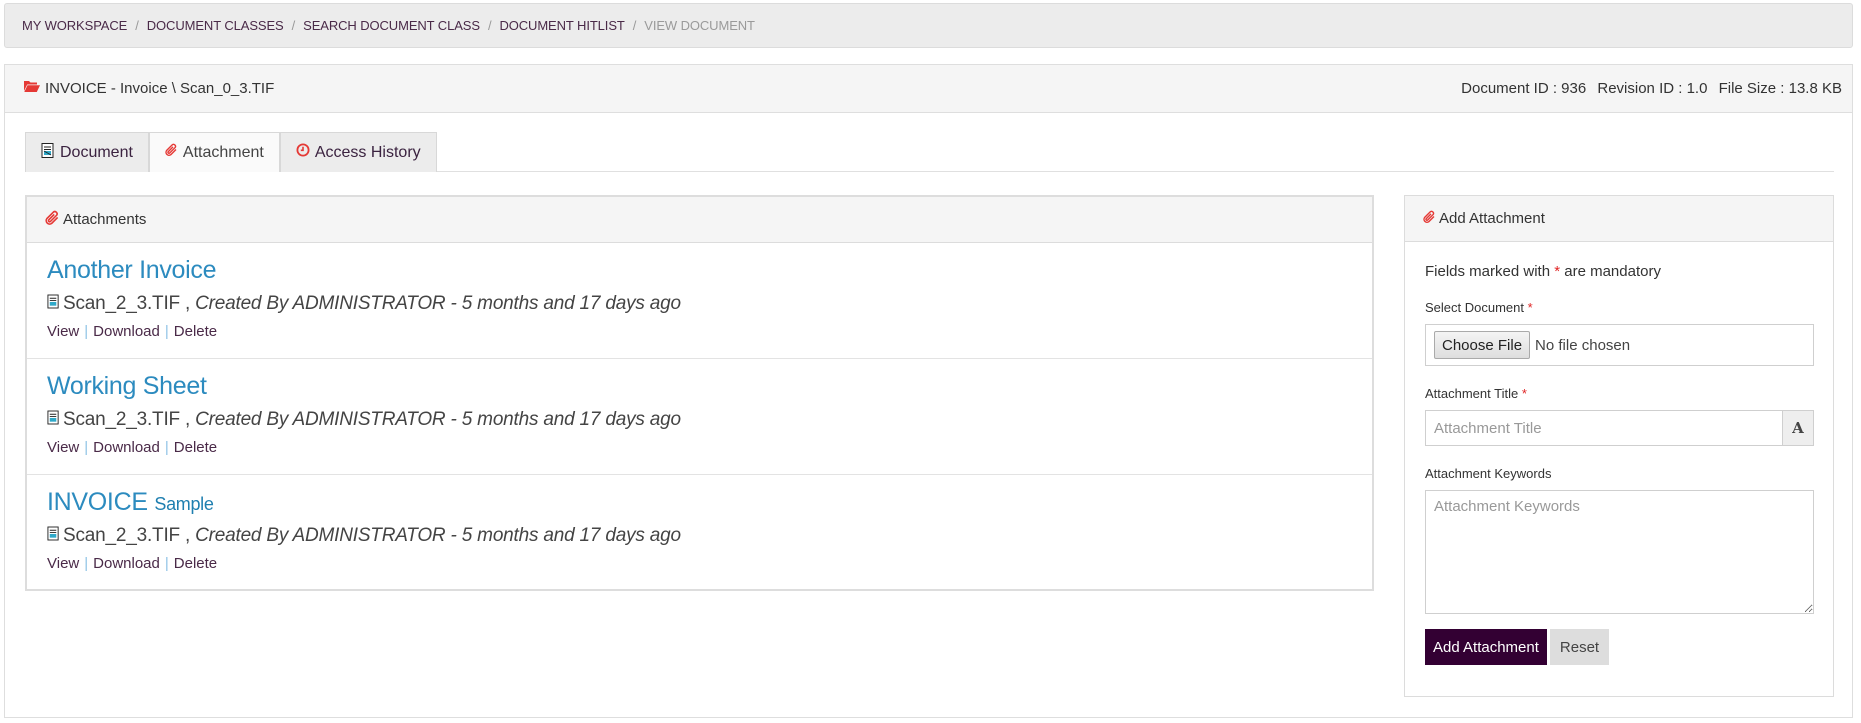 This screenshot has width=1861, height=723. Describe the element at coordinates (1579, 647) in the screenshot. I see `reset-button: Reset` at that location.